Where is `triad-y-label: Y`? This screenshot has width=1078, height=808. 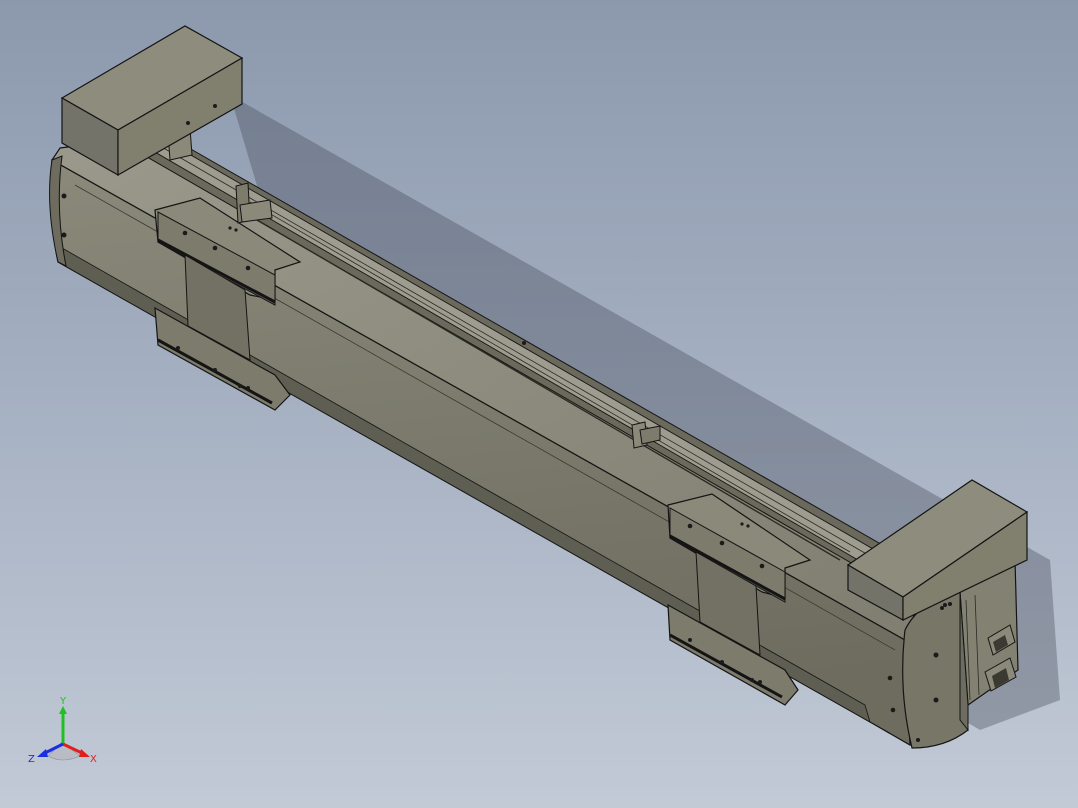
triad-y-label: Y is located at coordinates (63, 701).